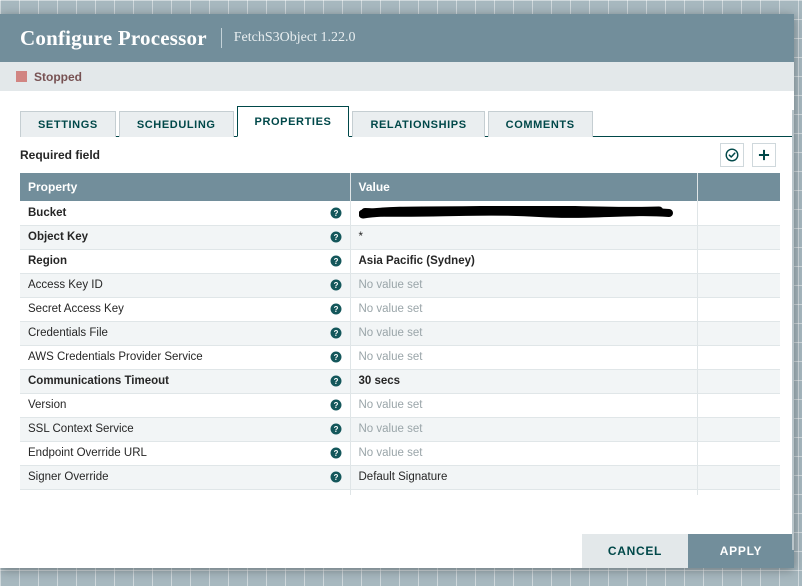 The width and height of the screenshot is (802, 586). I want to click on property-name: Communications Timeout, so click(98, 381).